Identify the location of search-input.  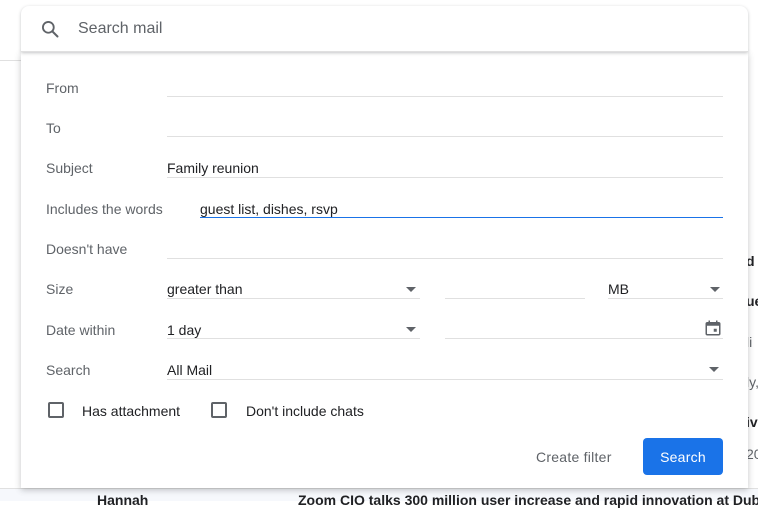
(378, 28).